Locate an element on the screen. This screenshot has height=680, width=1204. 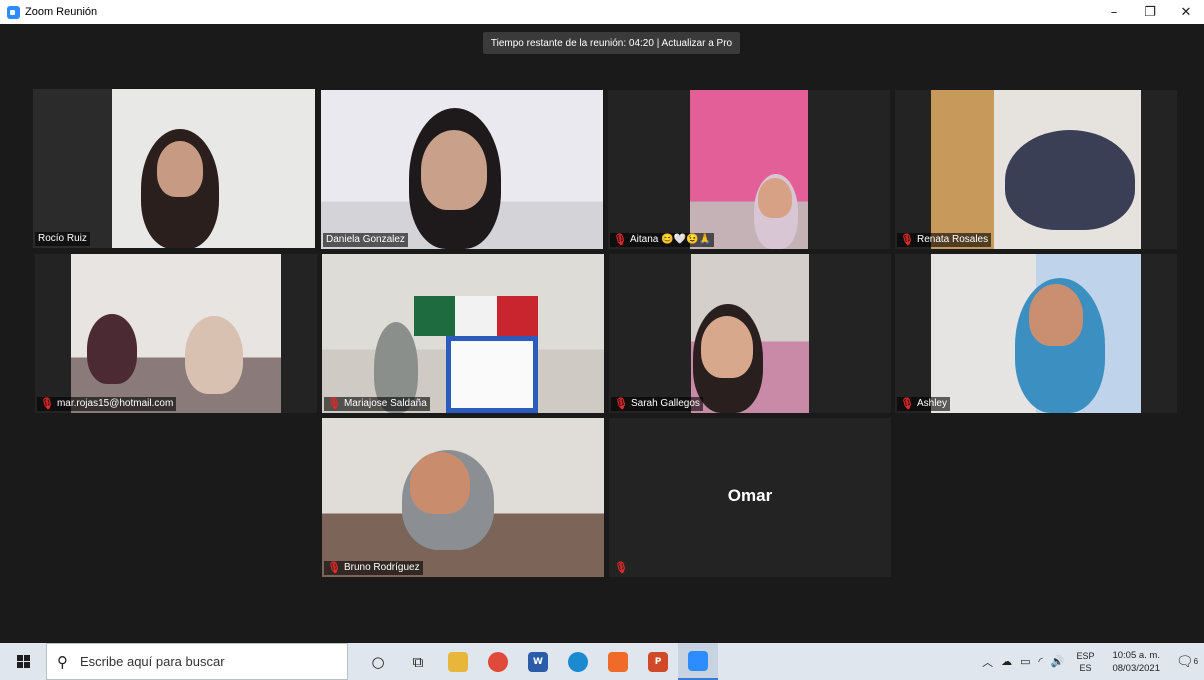
restore-button: ❐ is located at coordinates (1150, 12).